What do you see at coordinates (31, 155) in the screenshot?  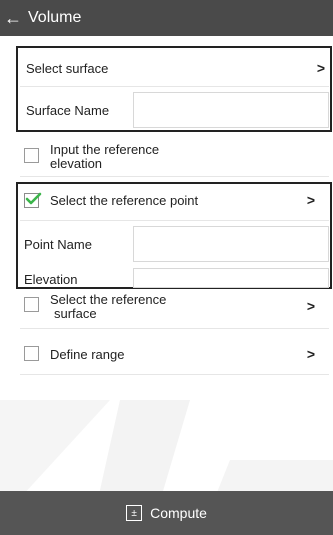 I see `input-ref-elevation-checkbox` at bounding box center [31, 155].